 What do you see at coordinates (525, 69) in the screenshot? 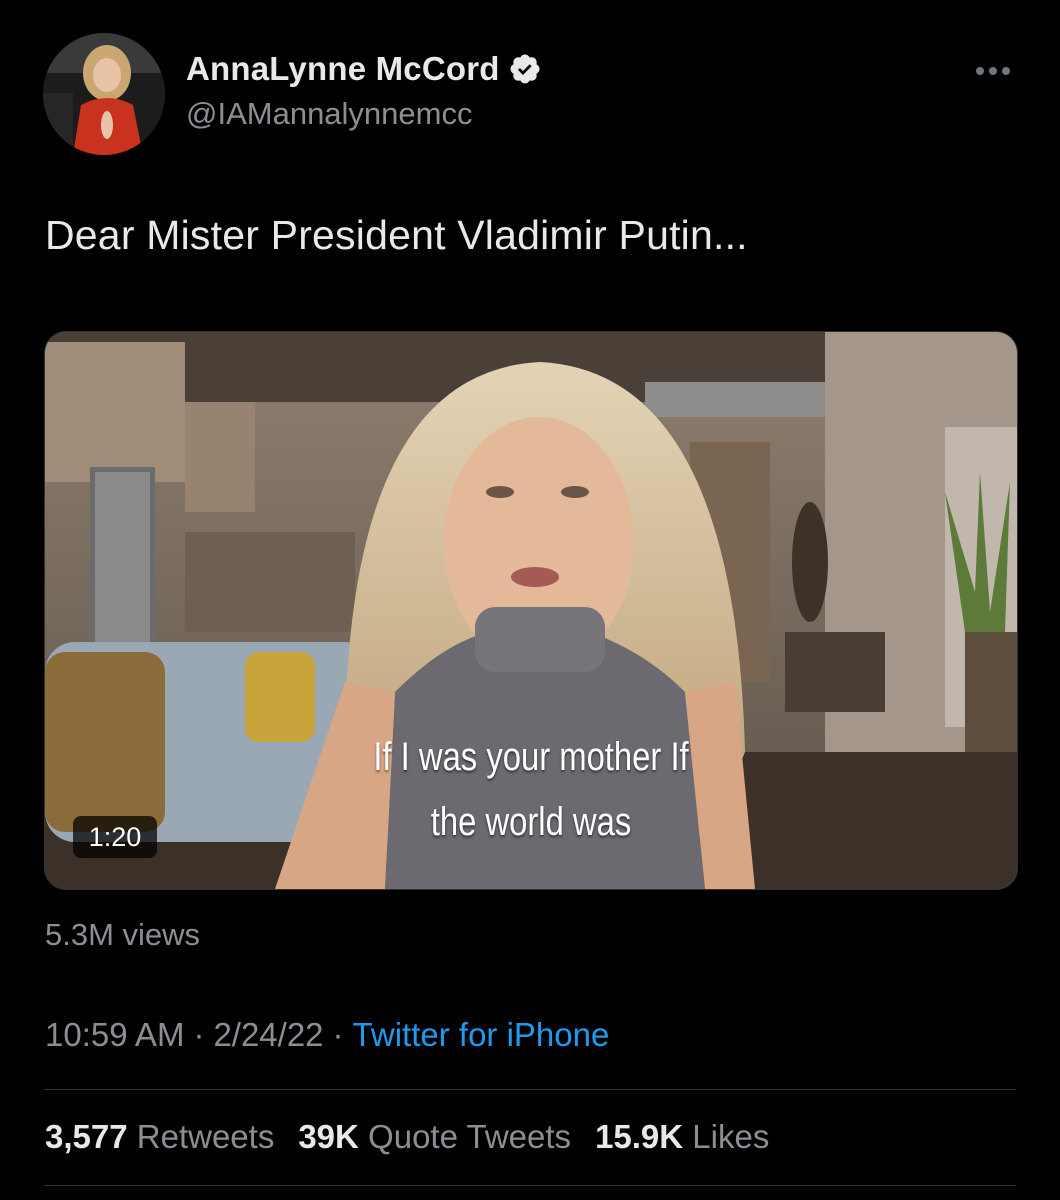
I see `verified-badge-icon` at bounding box center [525, 69].